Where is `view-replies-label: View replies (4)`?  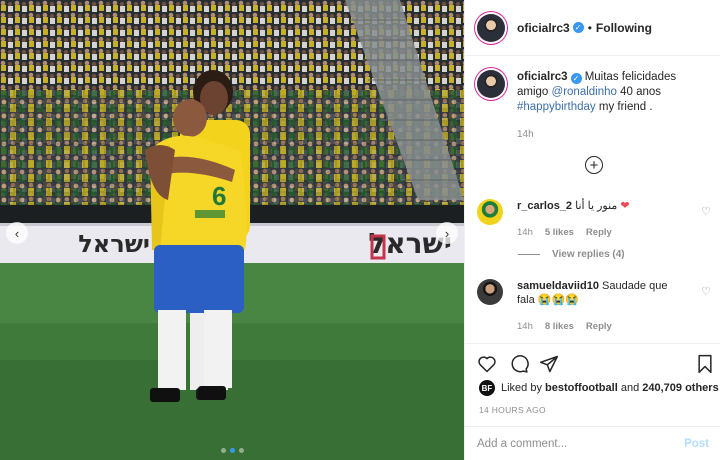
view-replies-label: View replies (4) is located at coordinates (588, 254).